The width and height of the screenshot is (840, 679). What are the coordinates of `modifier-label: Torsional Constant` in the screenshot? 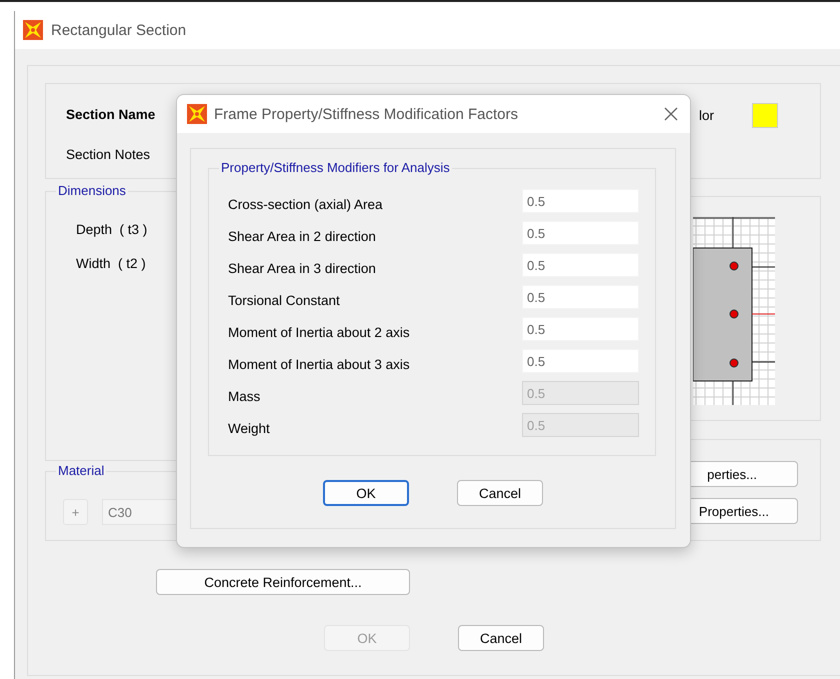 It's located at (284, 300).